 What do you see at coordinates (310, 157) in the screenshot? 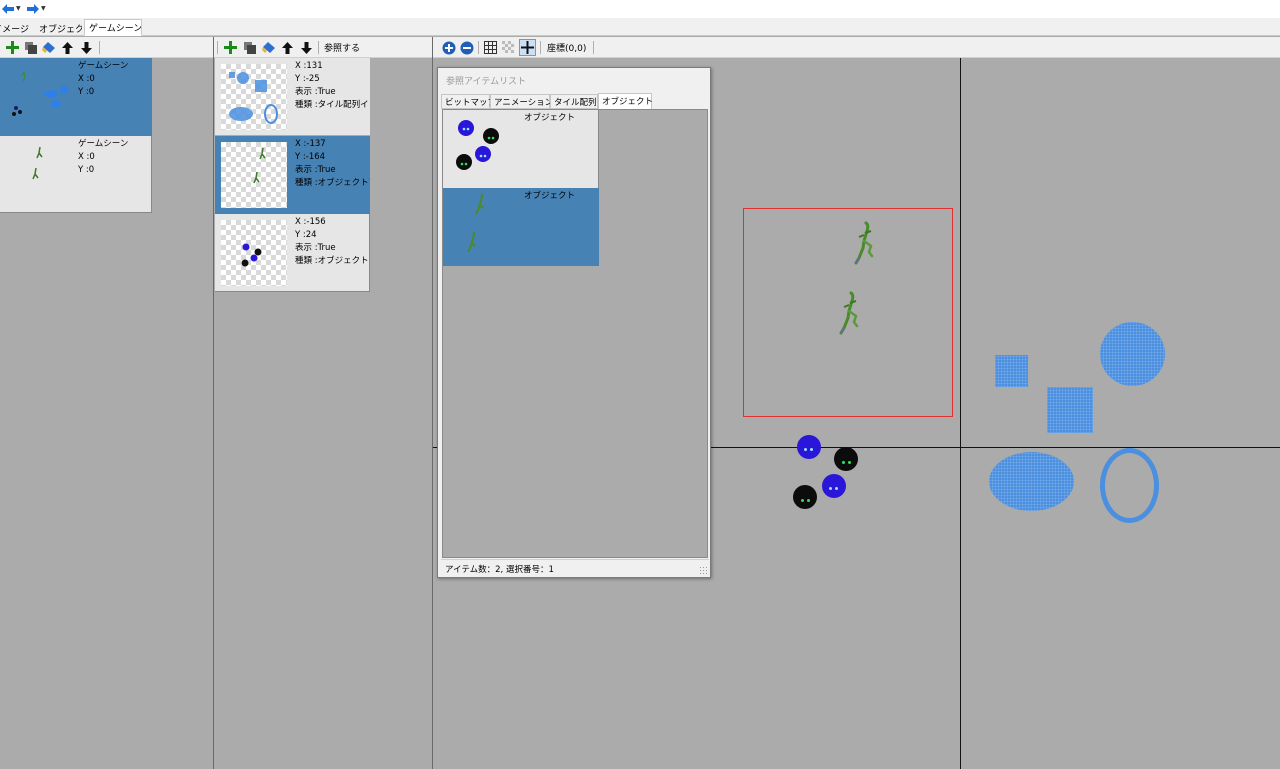
I see `item-y: Y :-164` at bounding box center [310, 157].